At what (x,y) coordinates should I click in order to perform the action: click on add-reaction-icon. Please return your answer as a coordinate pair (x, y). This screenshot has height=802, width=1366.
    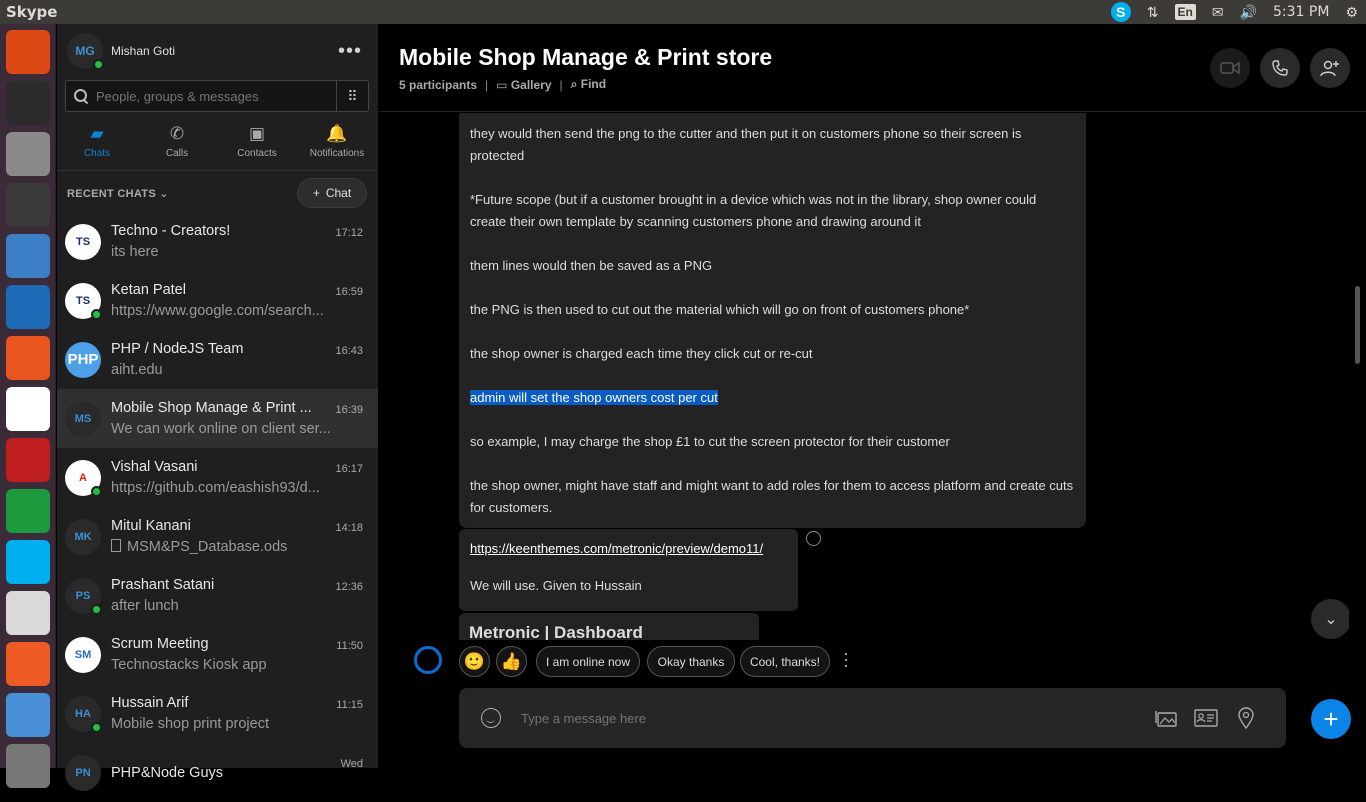
    Looking at the image, I should click on (813, 538).